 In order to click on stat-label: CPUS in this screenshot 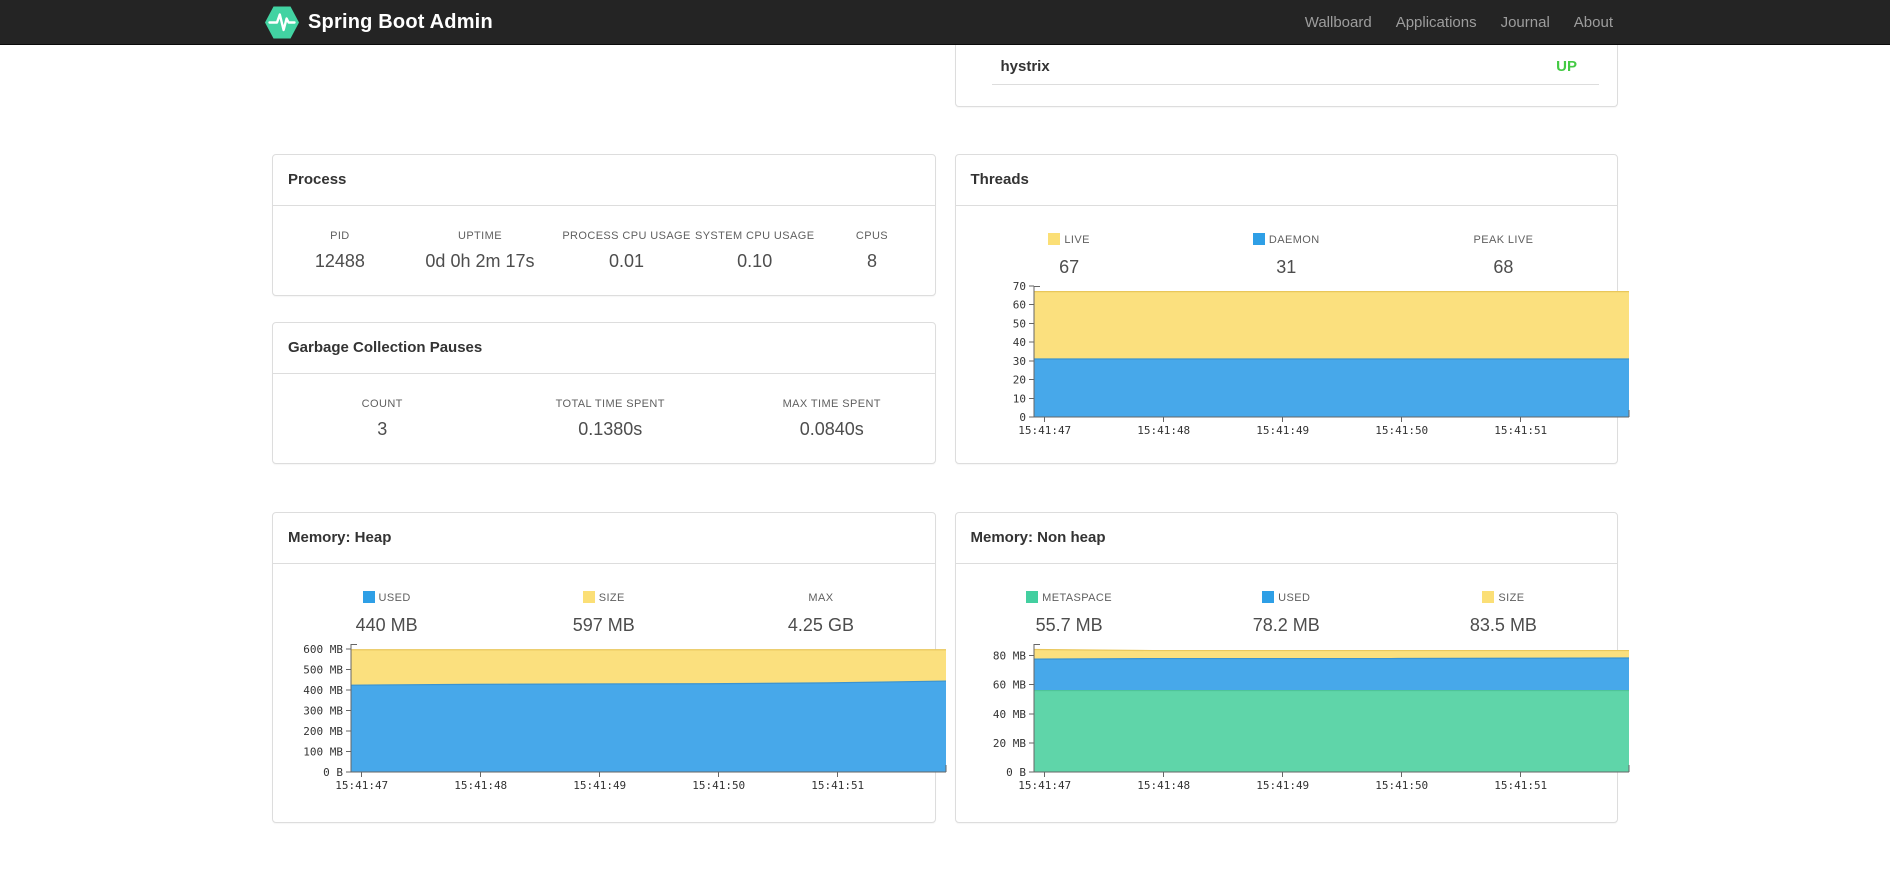, I will do `click(872, 236)`.